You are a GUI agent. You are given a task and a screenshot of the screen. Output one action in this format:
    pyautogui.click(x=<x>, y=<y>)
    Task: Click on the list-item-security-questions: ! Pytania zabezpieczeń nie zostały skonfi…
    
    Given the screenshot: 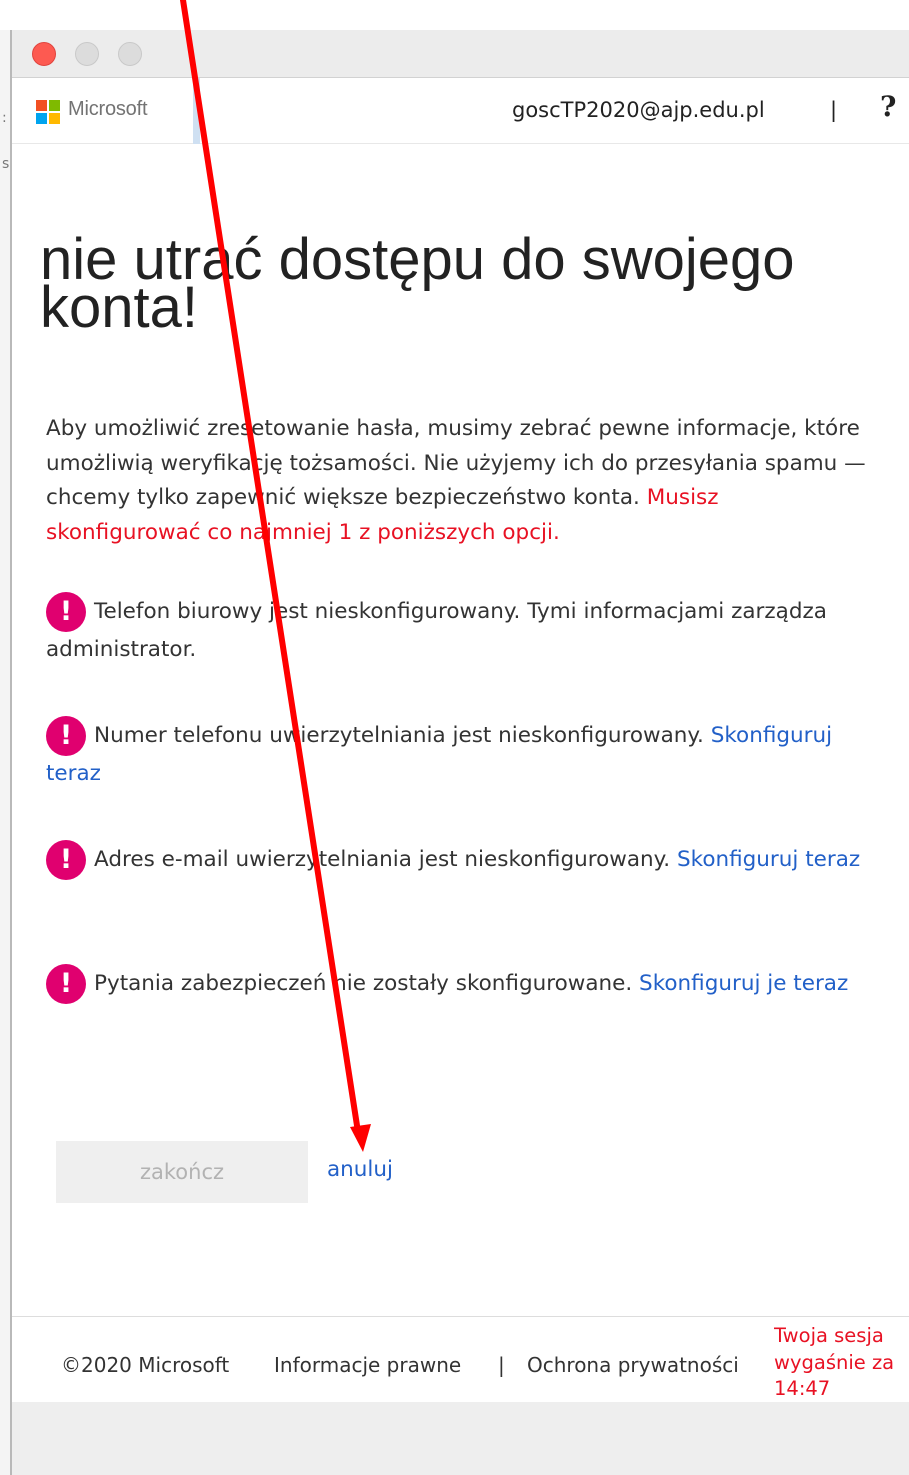 What is the action you would take?
    pyautogui.click(x=461, y=984)
    